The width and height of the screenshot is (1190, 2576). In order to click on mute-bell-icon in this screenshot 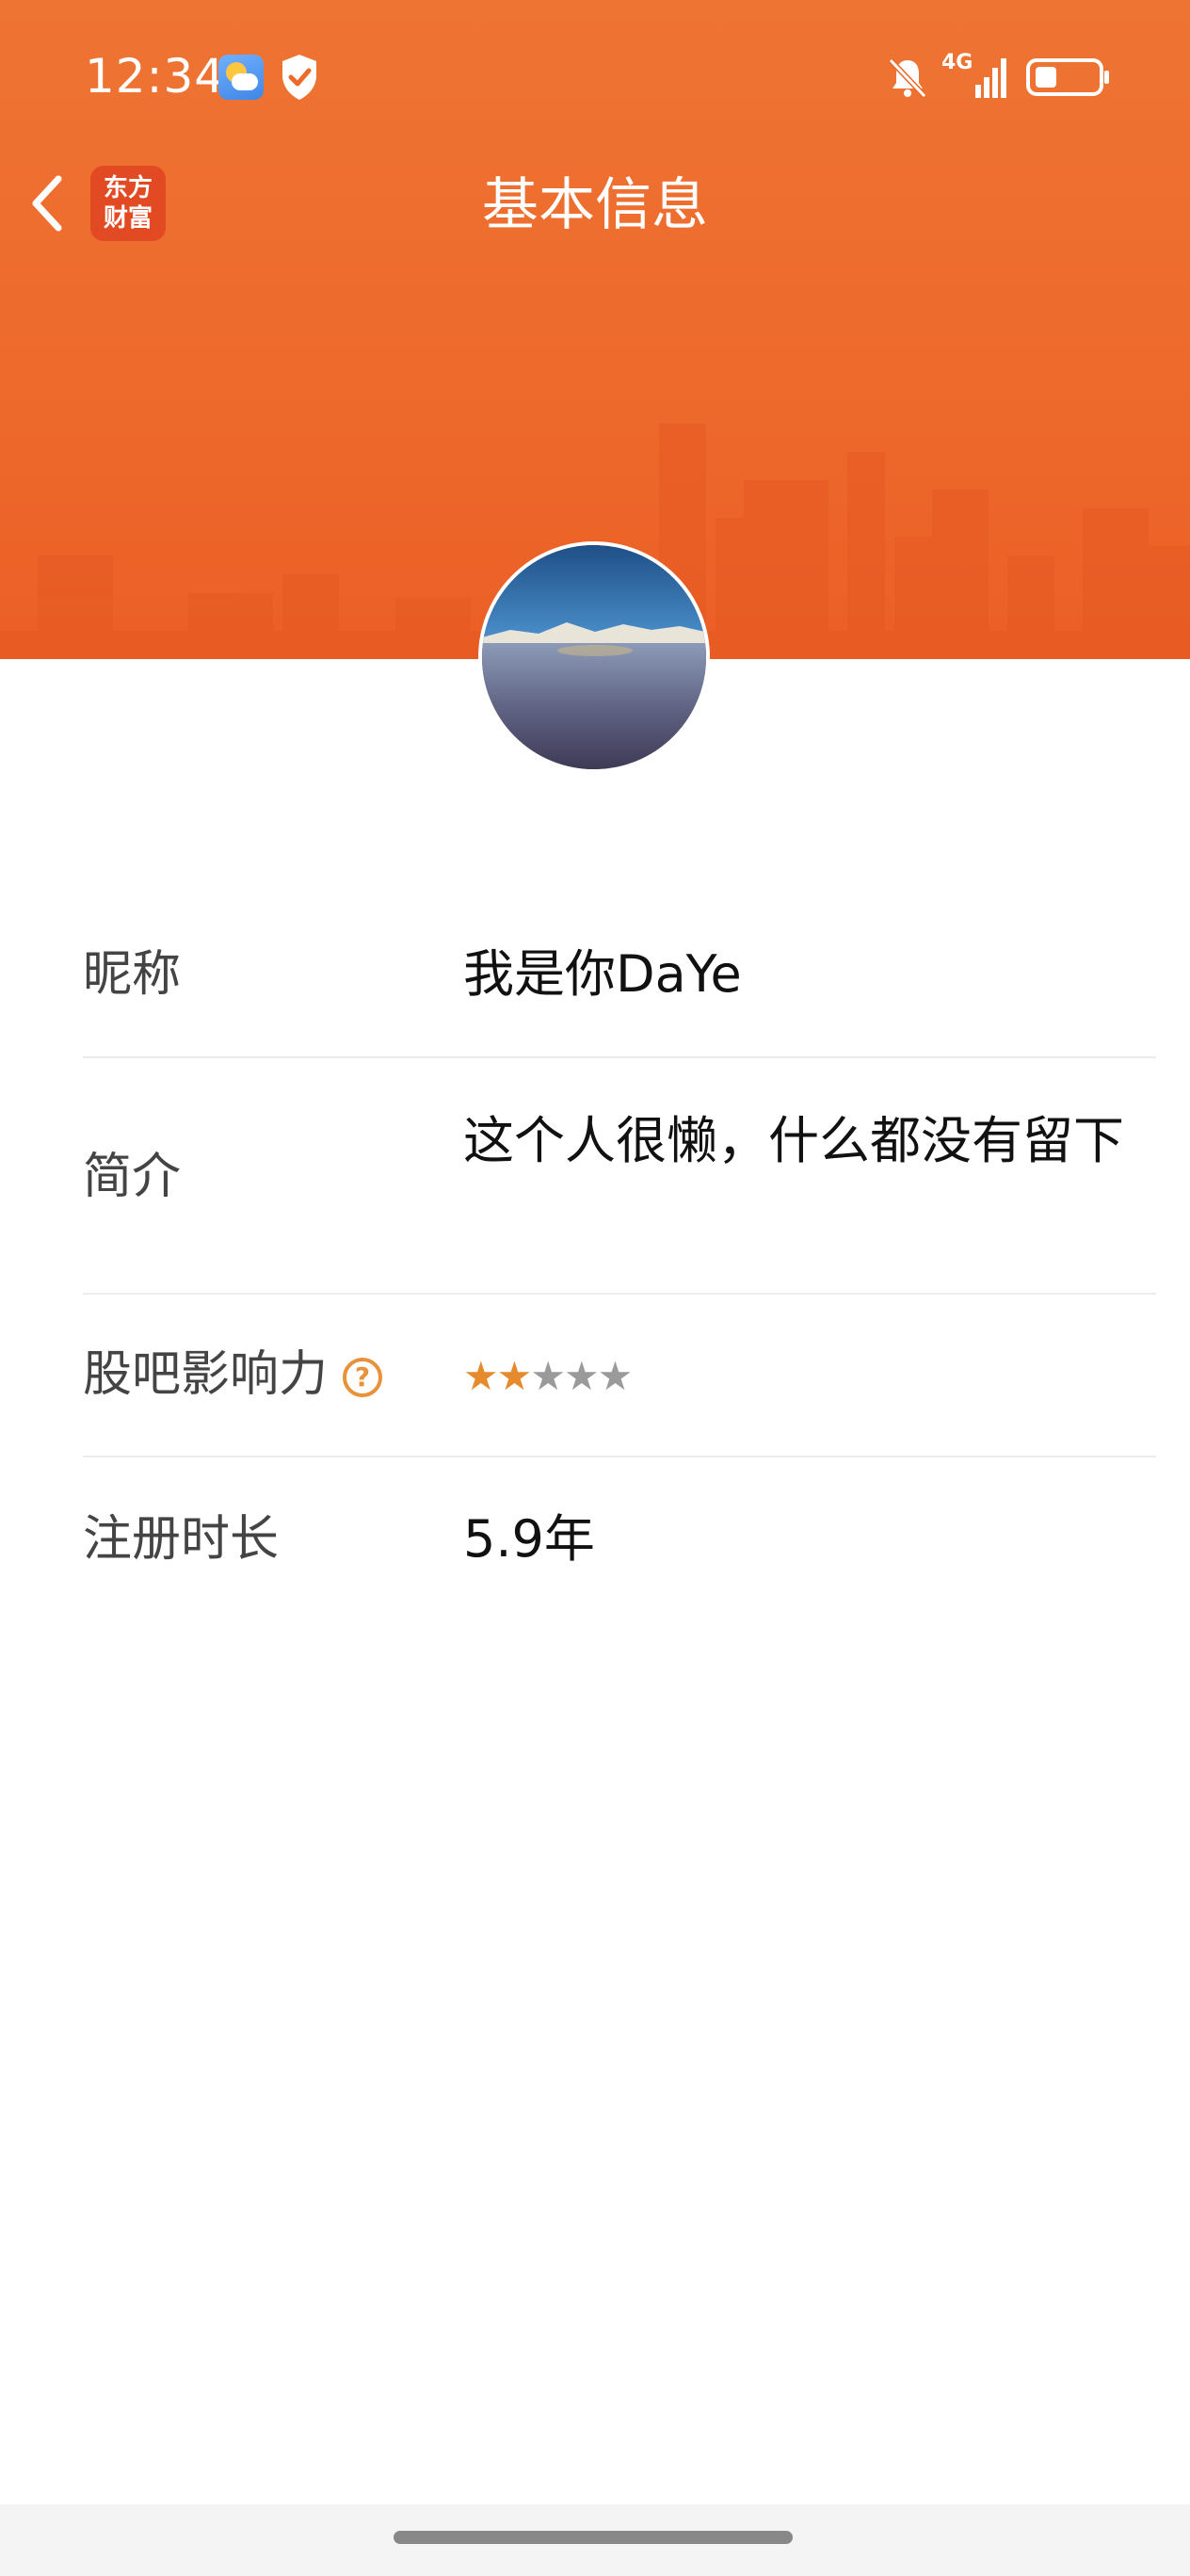, I will do `click(907, 78)`.